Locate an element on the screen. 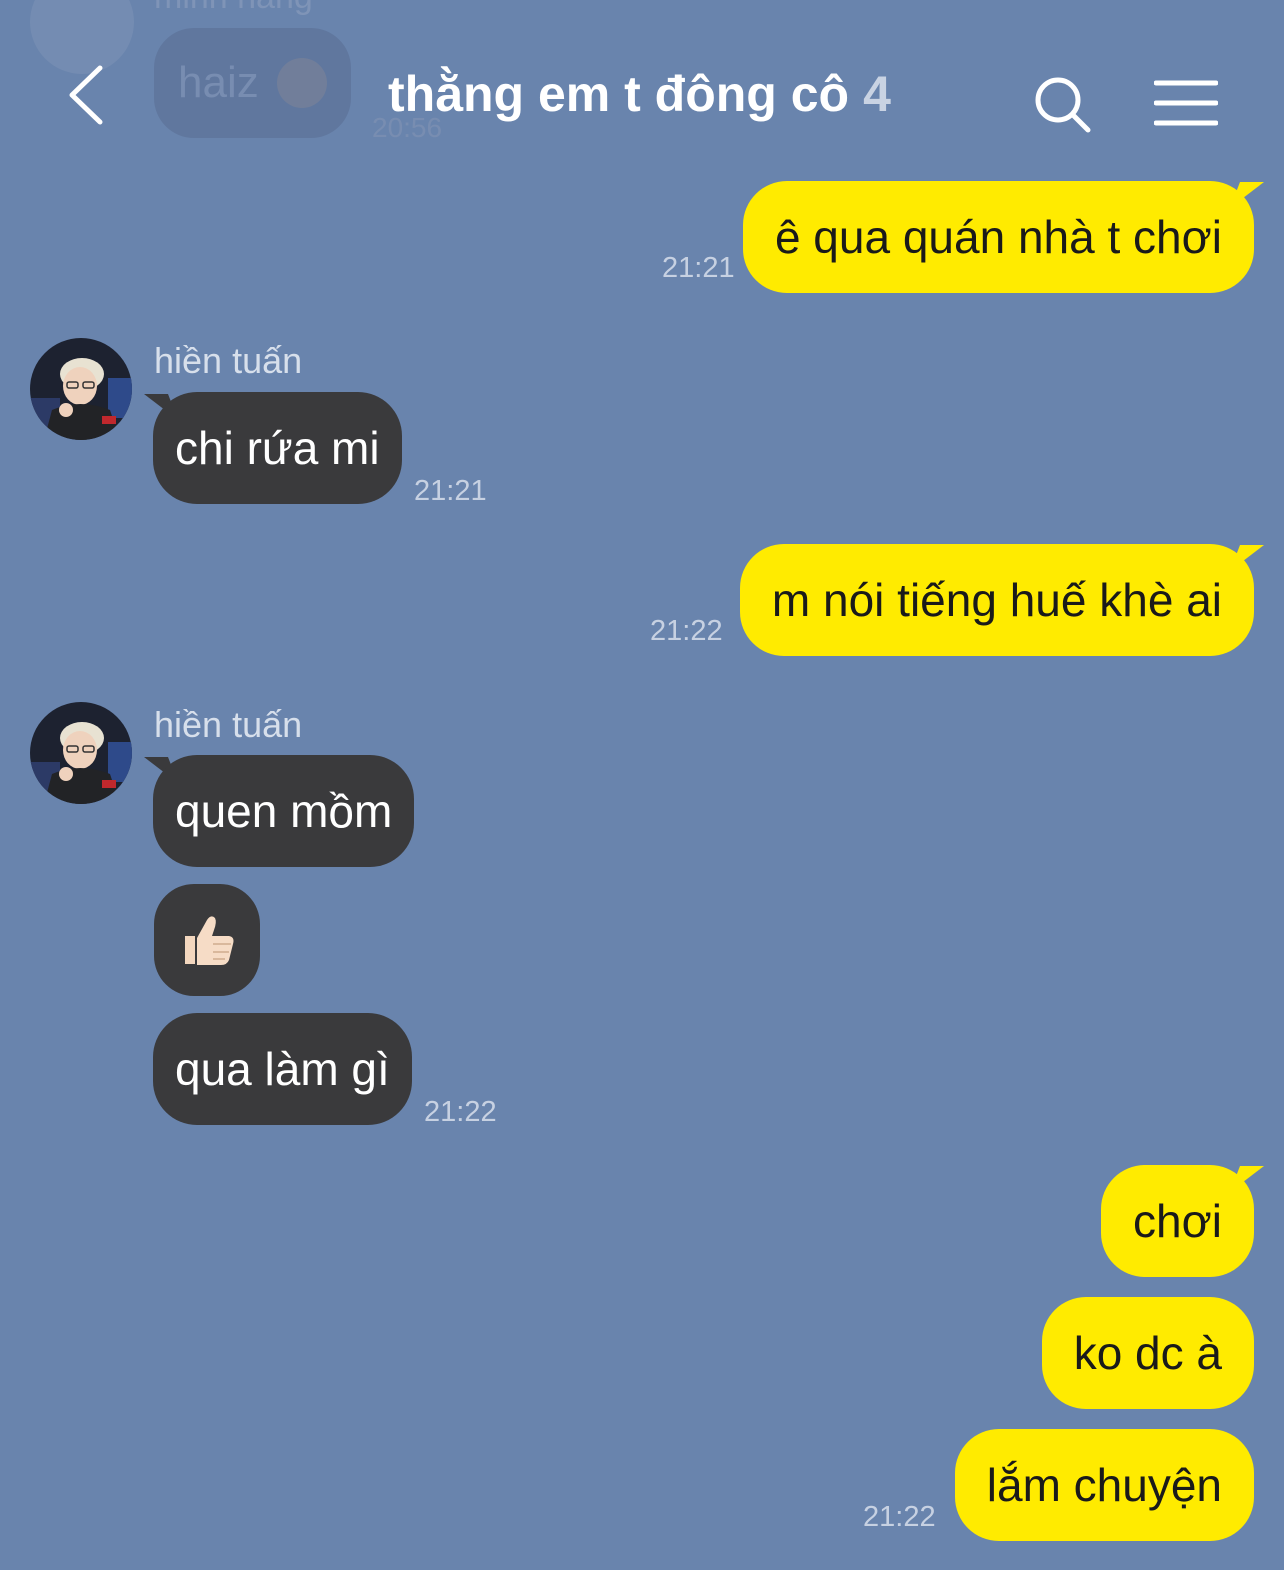 This screenshot has height=1570, width=1284. incoming-emoji-bubble is located at coordinates (207, 940).